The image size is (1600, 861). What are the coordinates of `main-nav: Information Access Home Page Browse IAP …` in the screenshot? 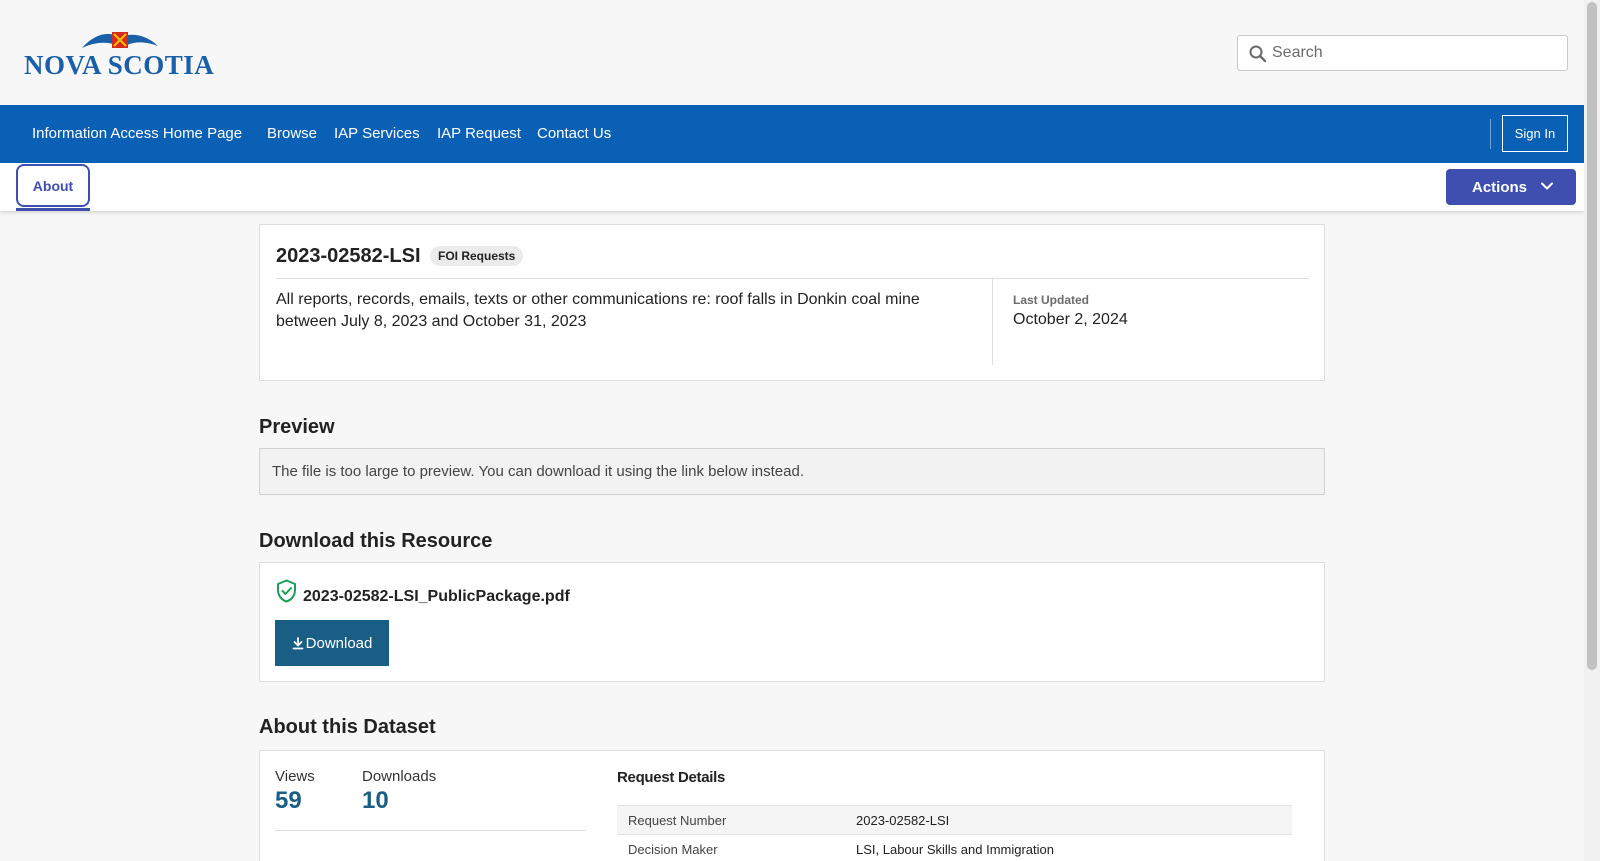 It's located at (792, 134).